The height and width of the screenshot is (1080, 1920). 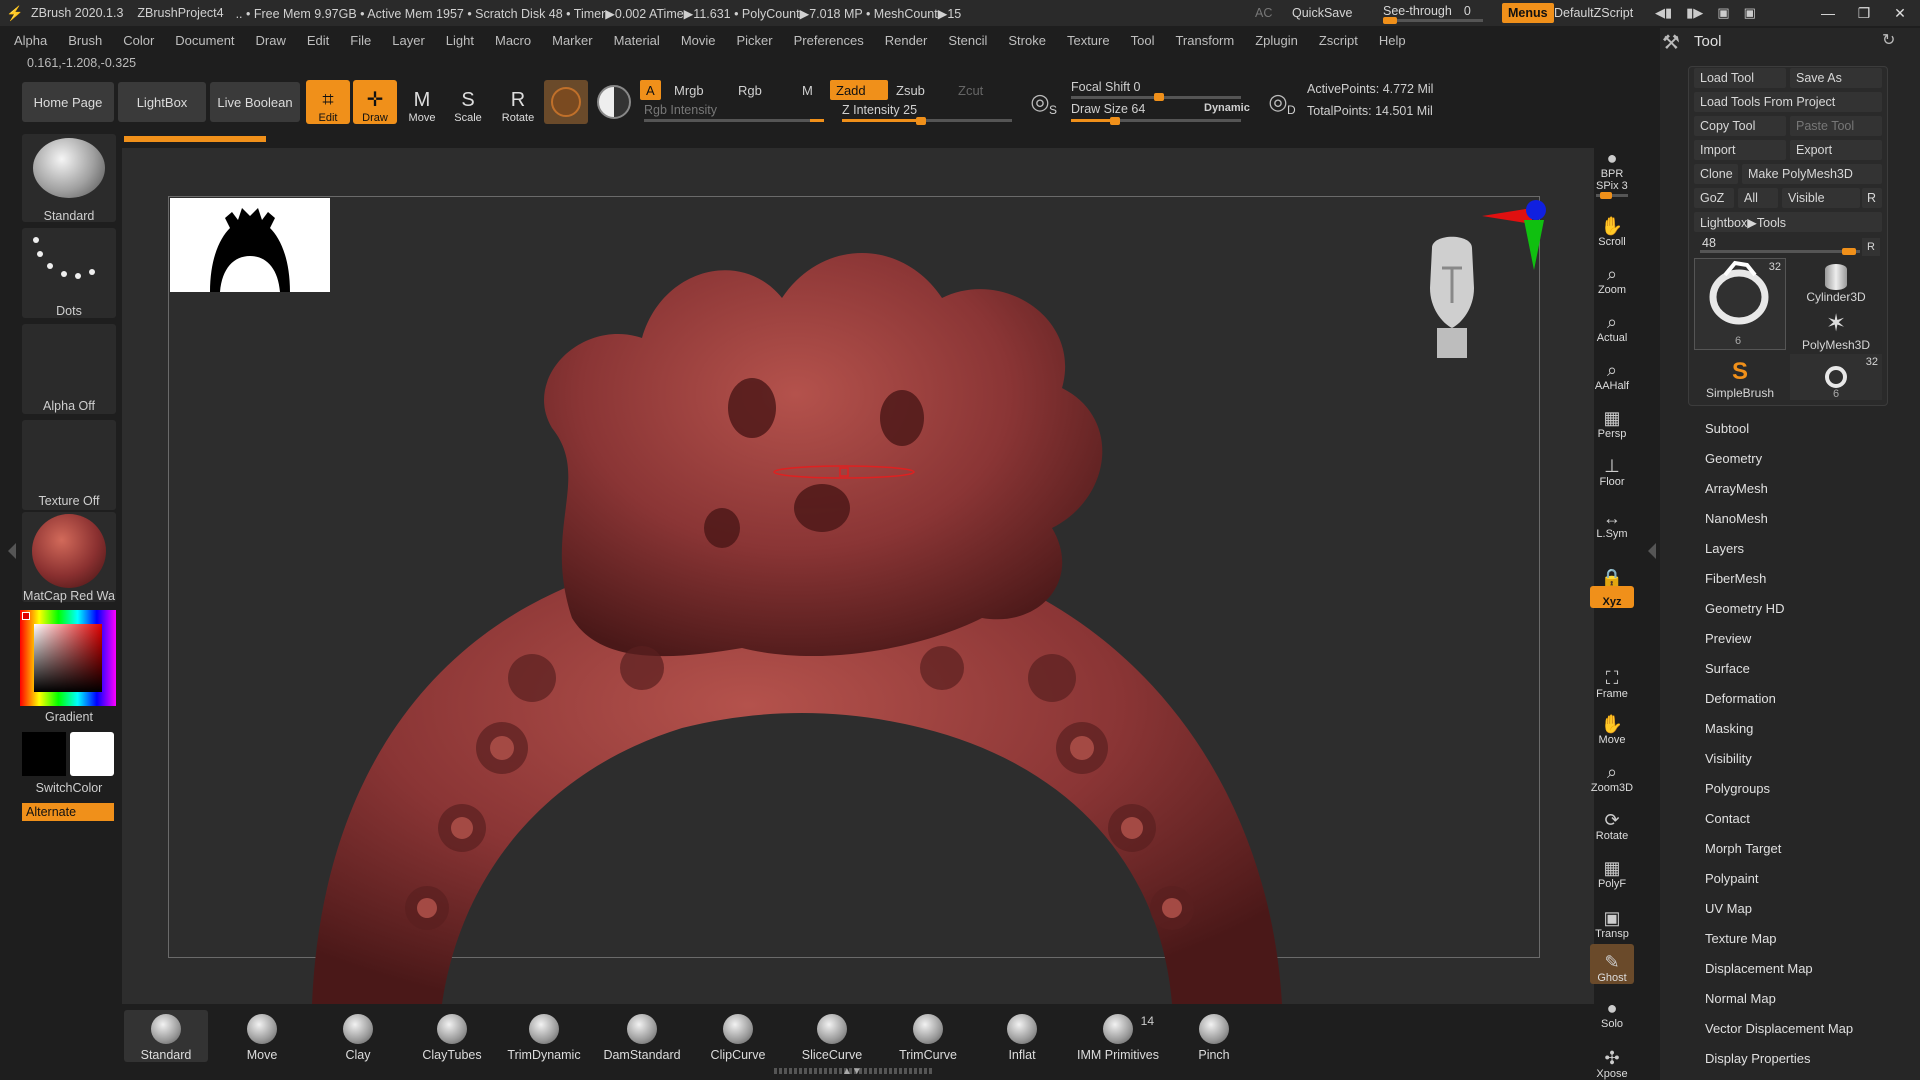 I want to click on gradient-ball-button, so click(x=614, y=102).